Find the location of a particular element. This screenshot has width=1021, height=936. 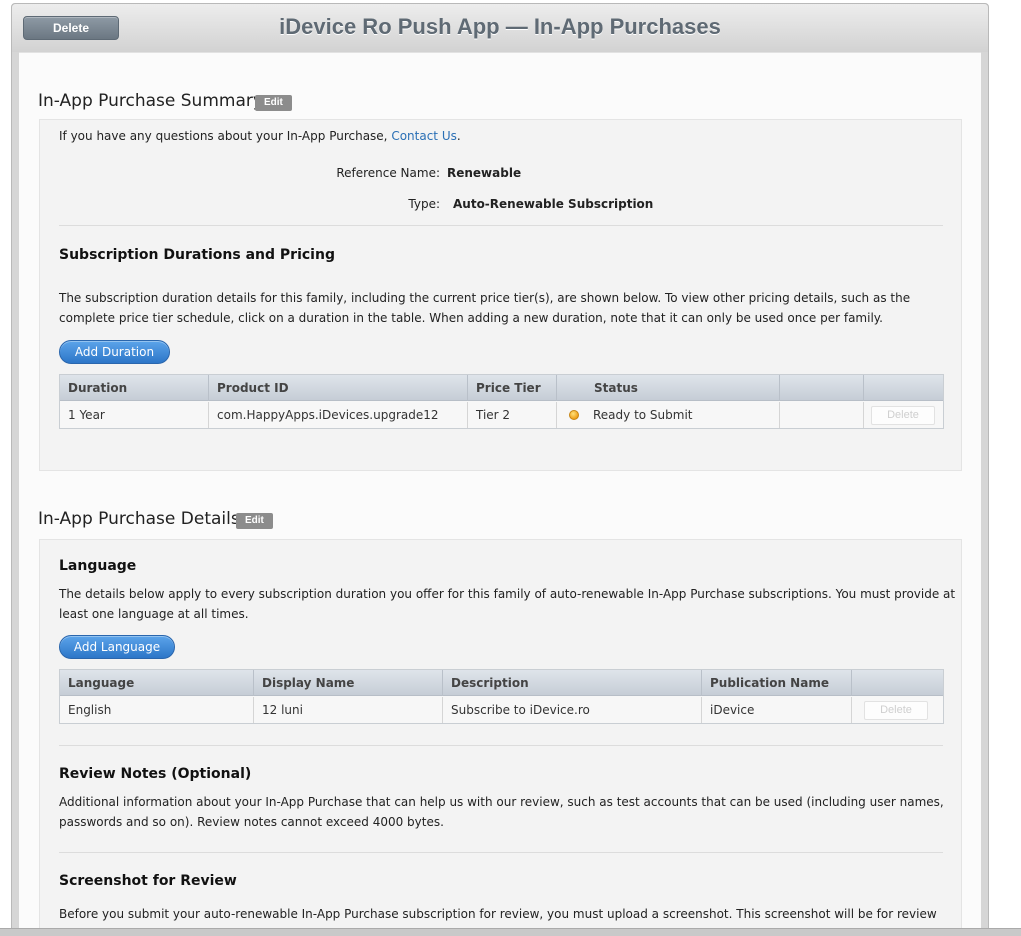

column-header-status: Status is located at coordinates (668, 388).